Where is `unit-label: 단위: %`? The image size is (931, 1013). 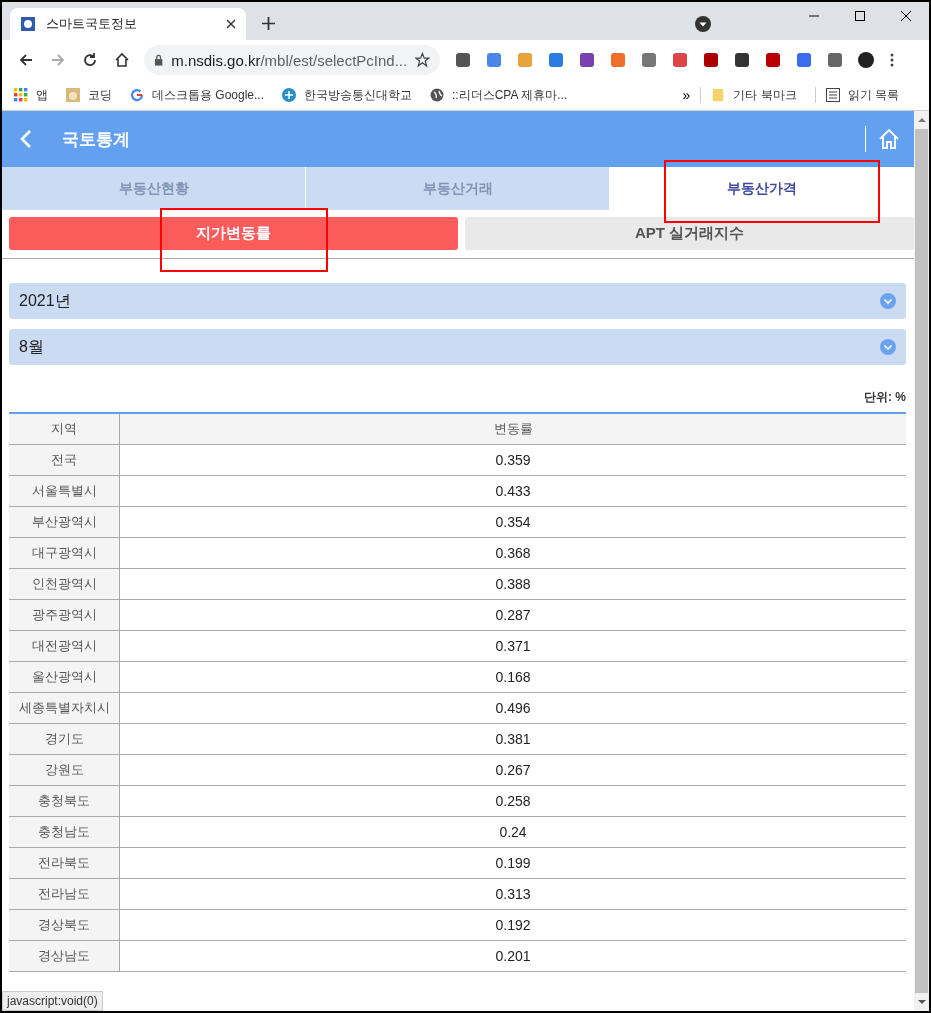 unit-label: 단위: % is located at coordinates (885, 397).